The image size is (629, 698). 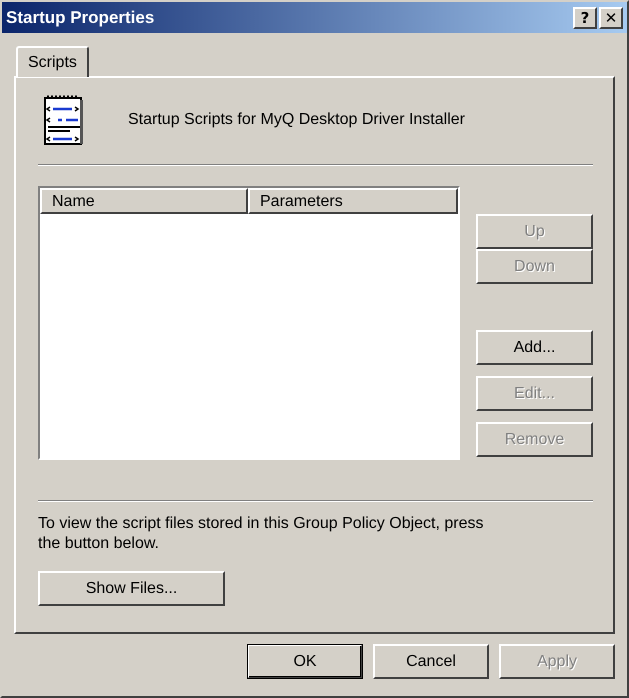 I want to click on script-document-icon, so click(x=64, y=120).